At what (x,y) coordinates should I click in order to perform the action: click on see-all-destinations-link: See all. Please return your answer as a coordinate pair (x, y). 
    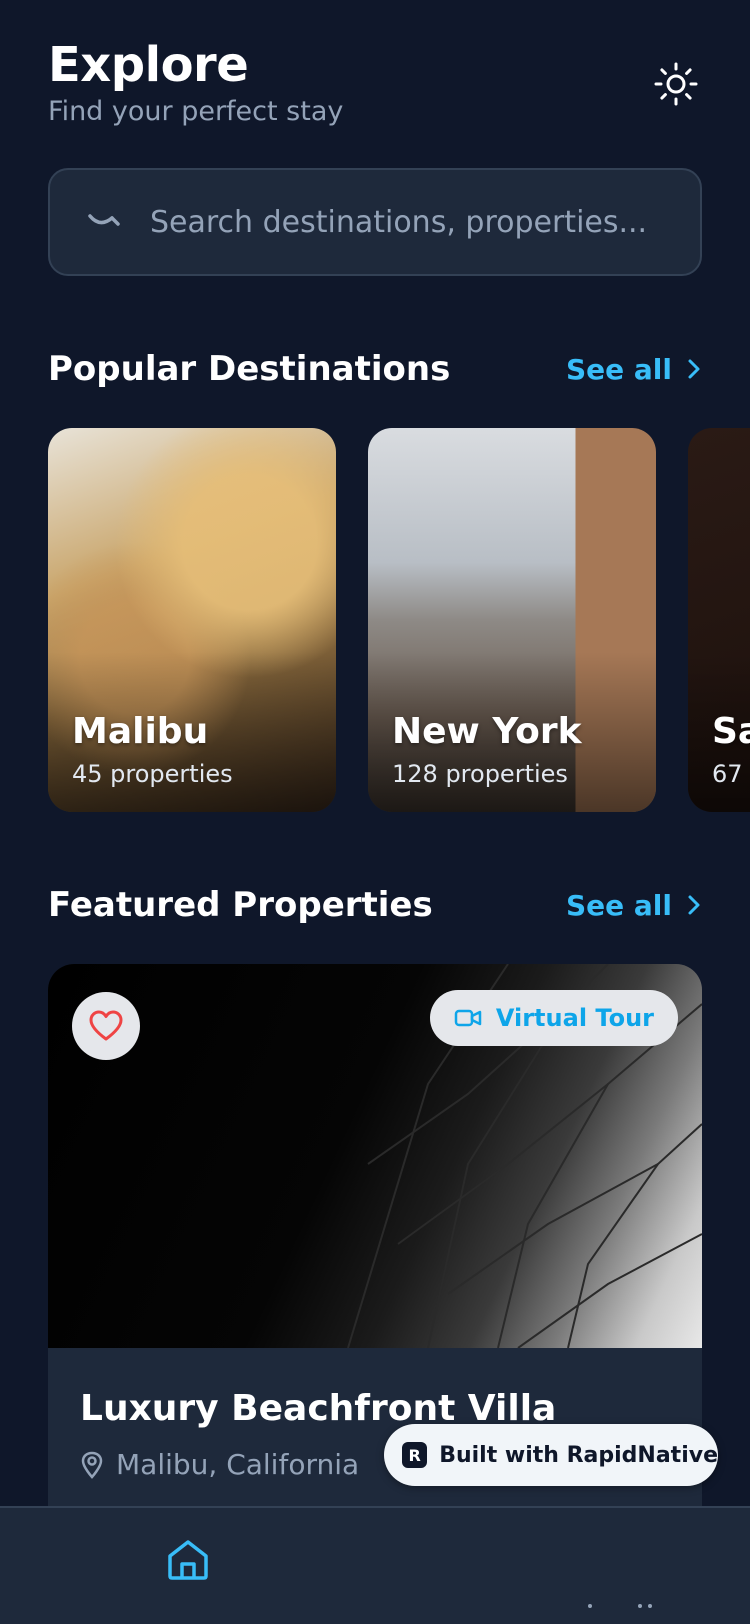
    Looking at the image, I should click on (634, 369).